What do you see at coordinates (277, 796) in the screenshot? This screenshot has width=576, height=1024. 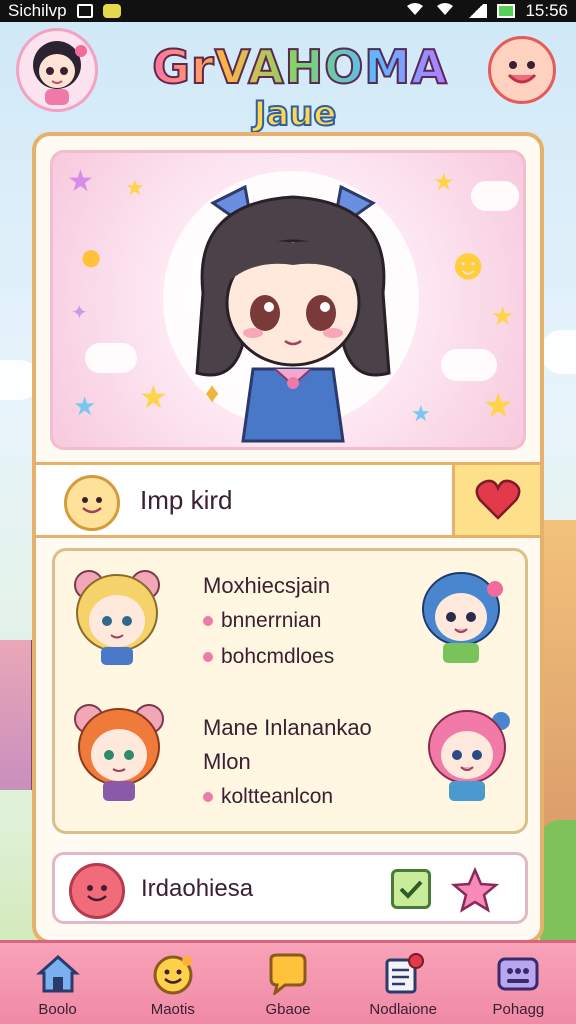 I see `friend-tag-text: koltteanlcon` at bounding box center [277, 796].